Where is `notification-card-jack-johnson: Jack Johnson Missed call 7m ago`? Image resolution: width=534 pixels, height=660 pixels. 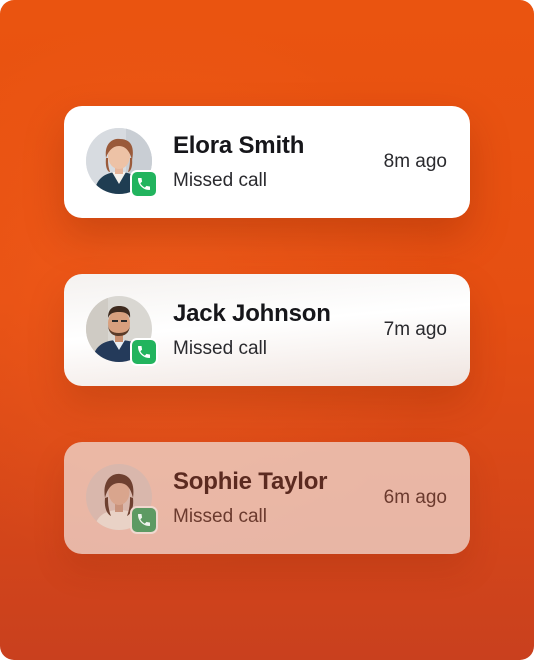
notification-card-jack-johnson: Jack Johnson Missed call 7m ago is located at coordinates (267, 330).